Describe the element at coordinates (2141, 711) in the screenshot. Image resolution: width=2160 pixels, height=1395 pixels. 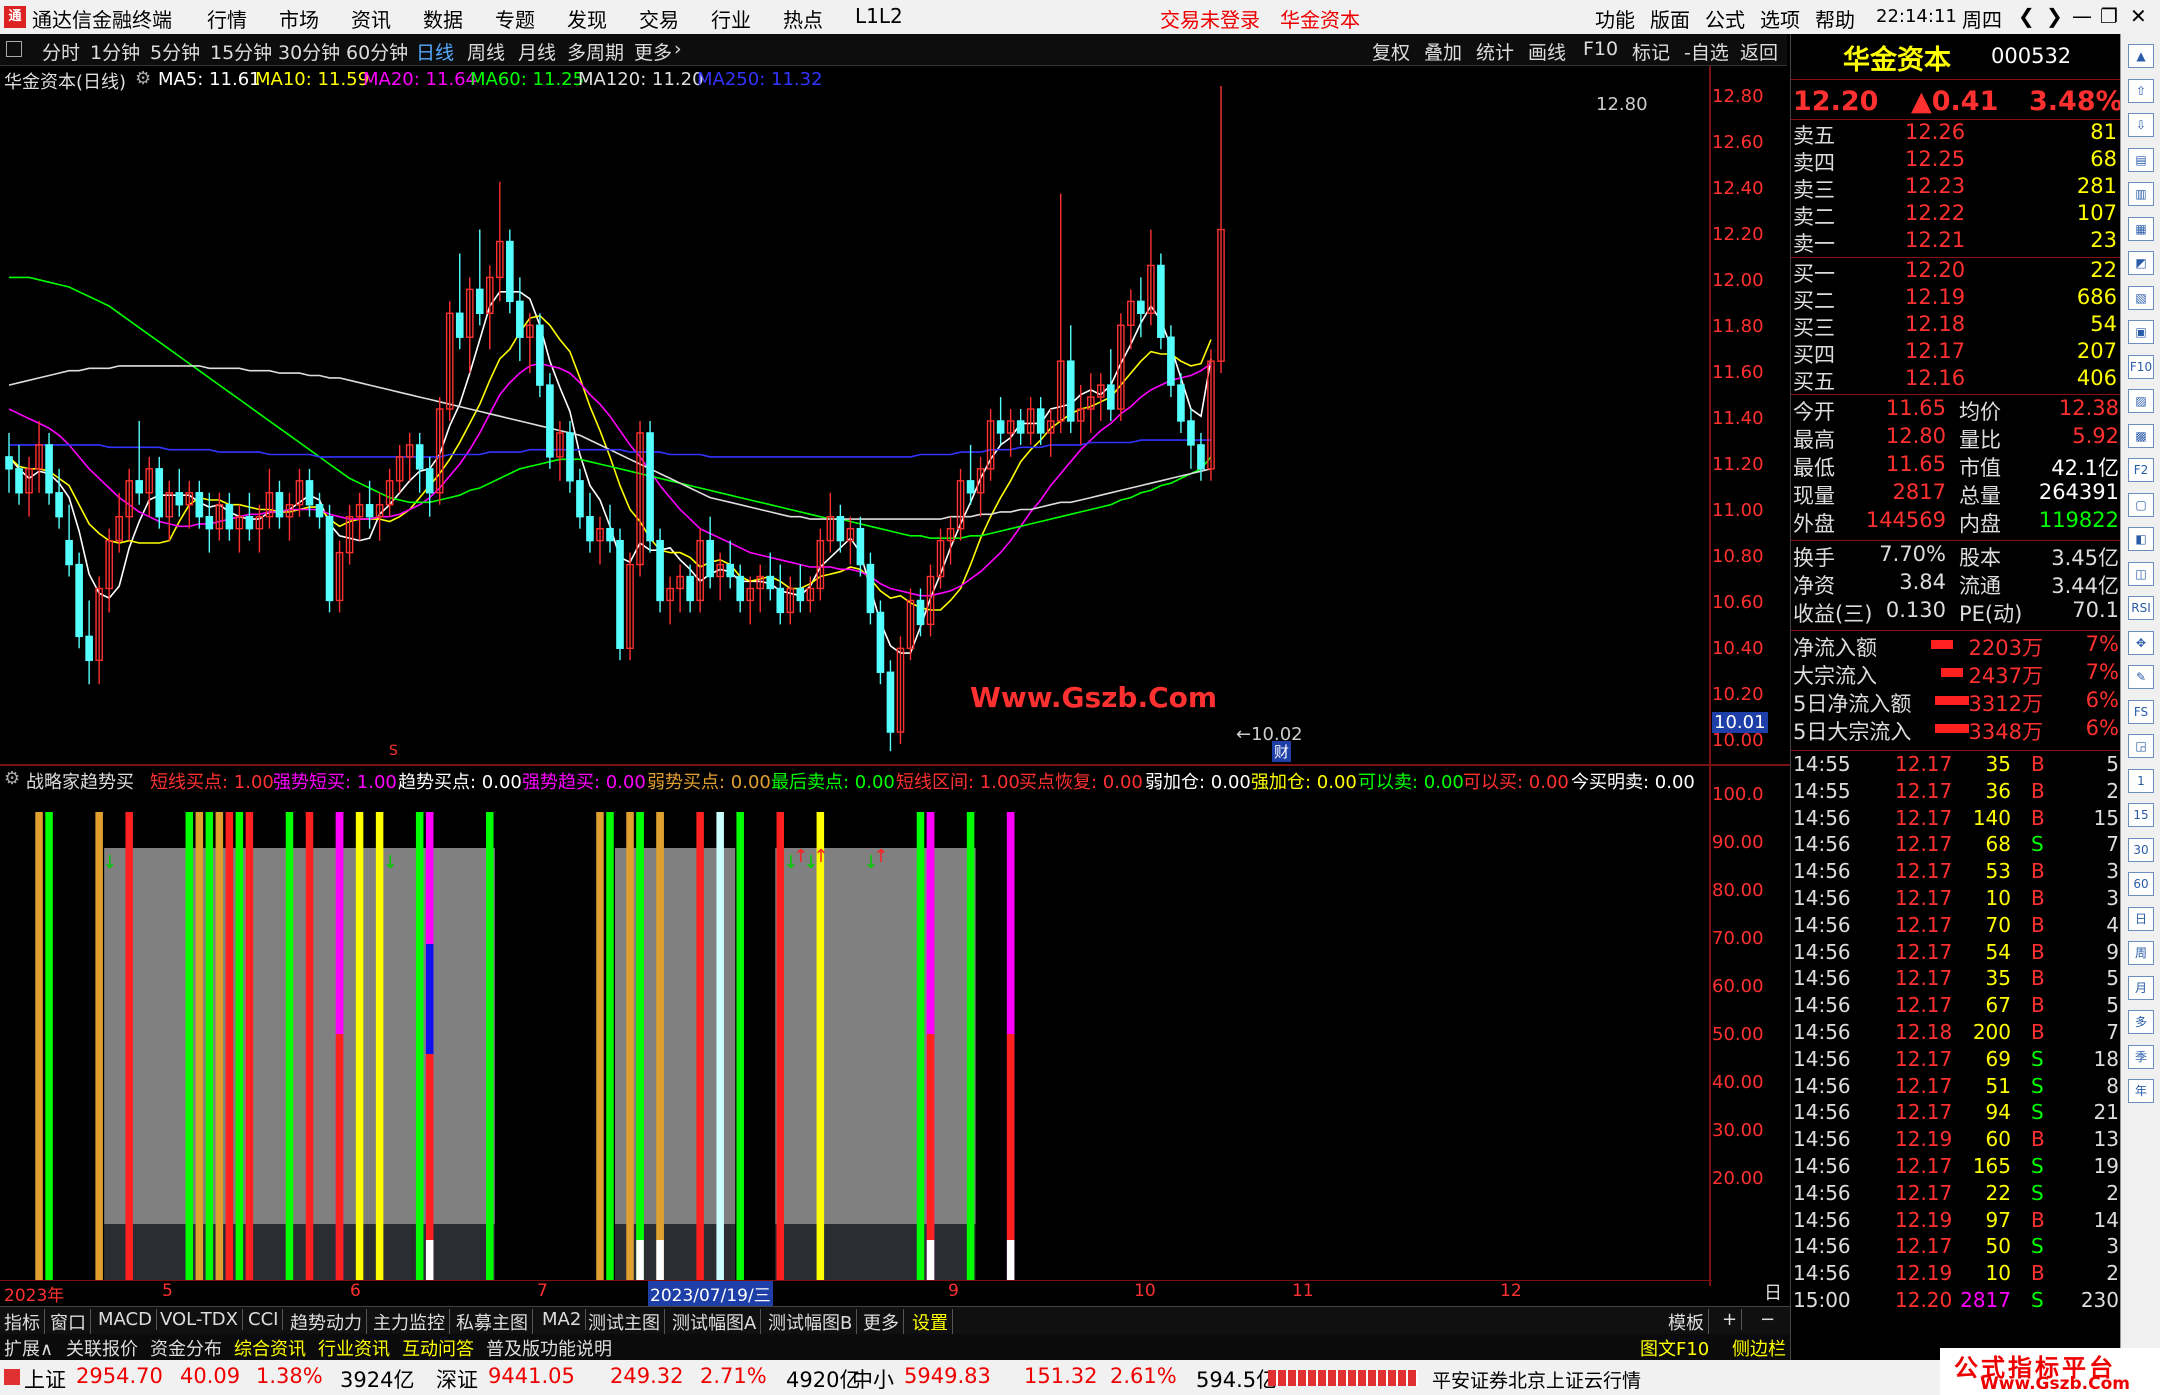
I see `sidebar-tool-icon: FS` at that location.